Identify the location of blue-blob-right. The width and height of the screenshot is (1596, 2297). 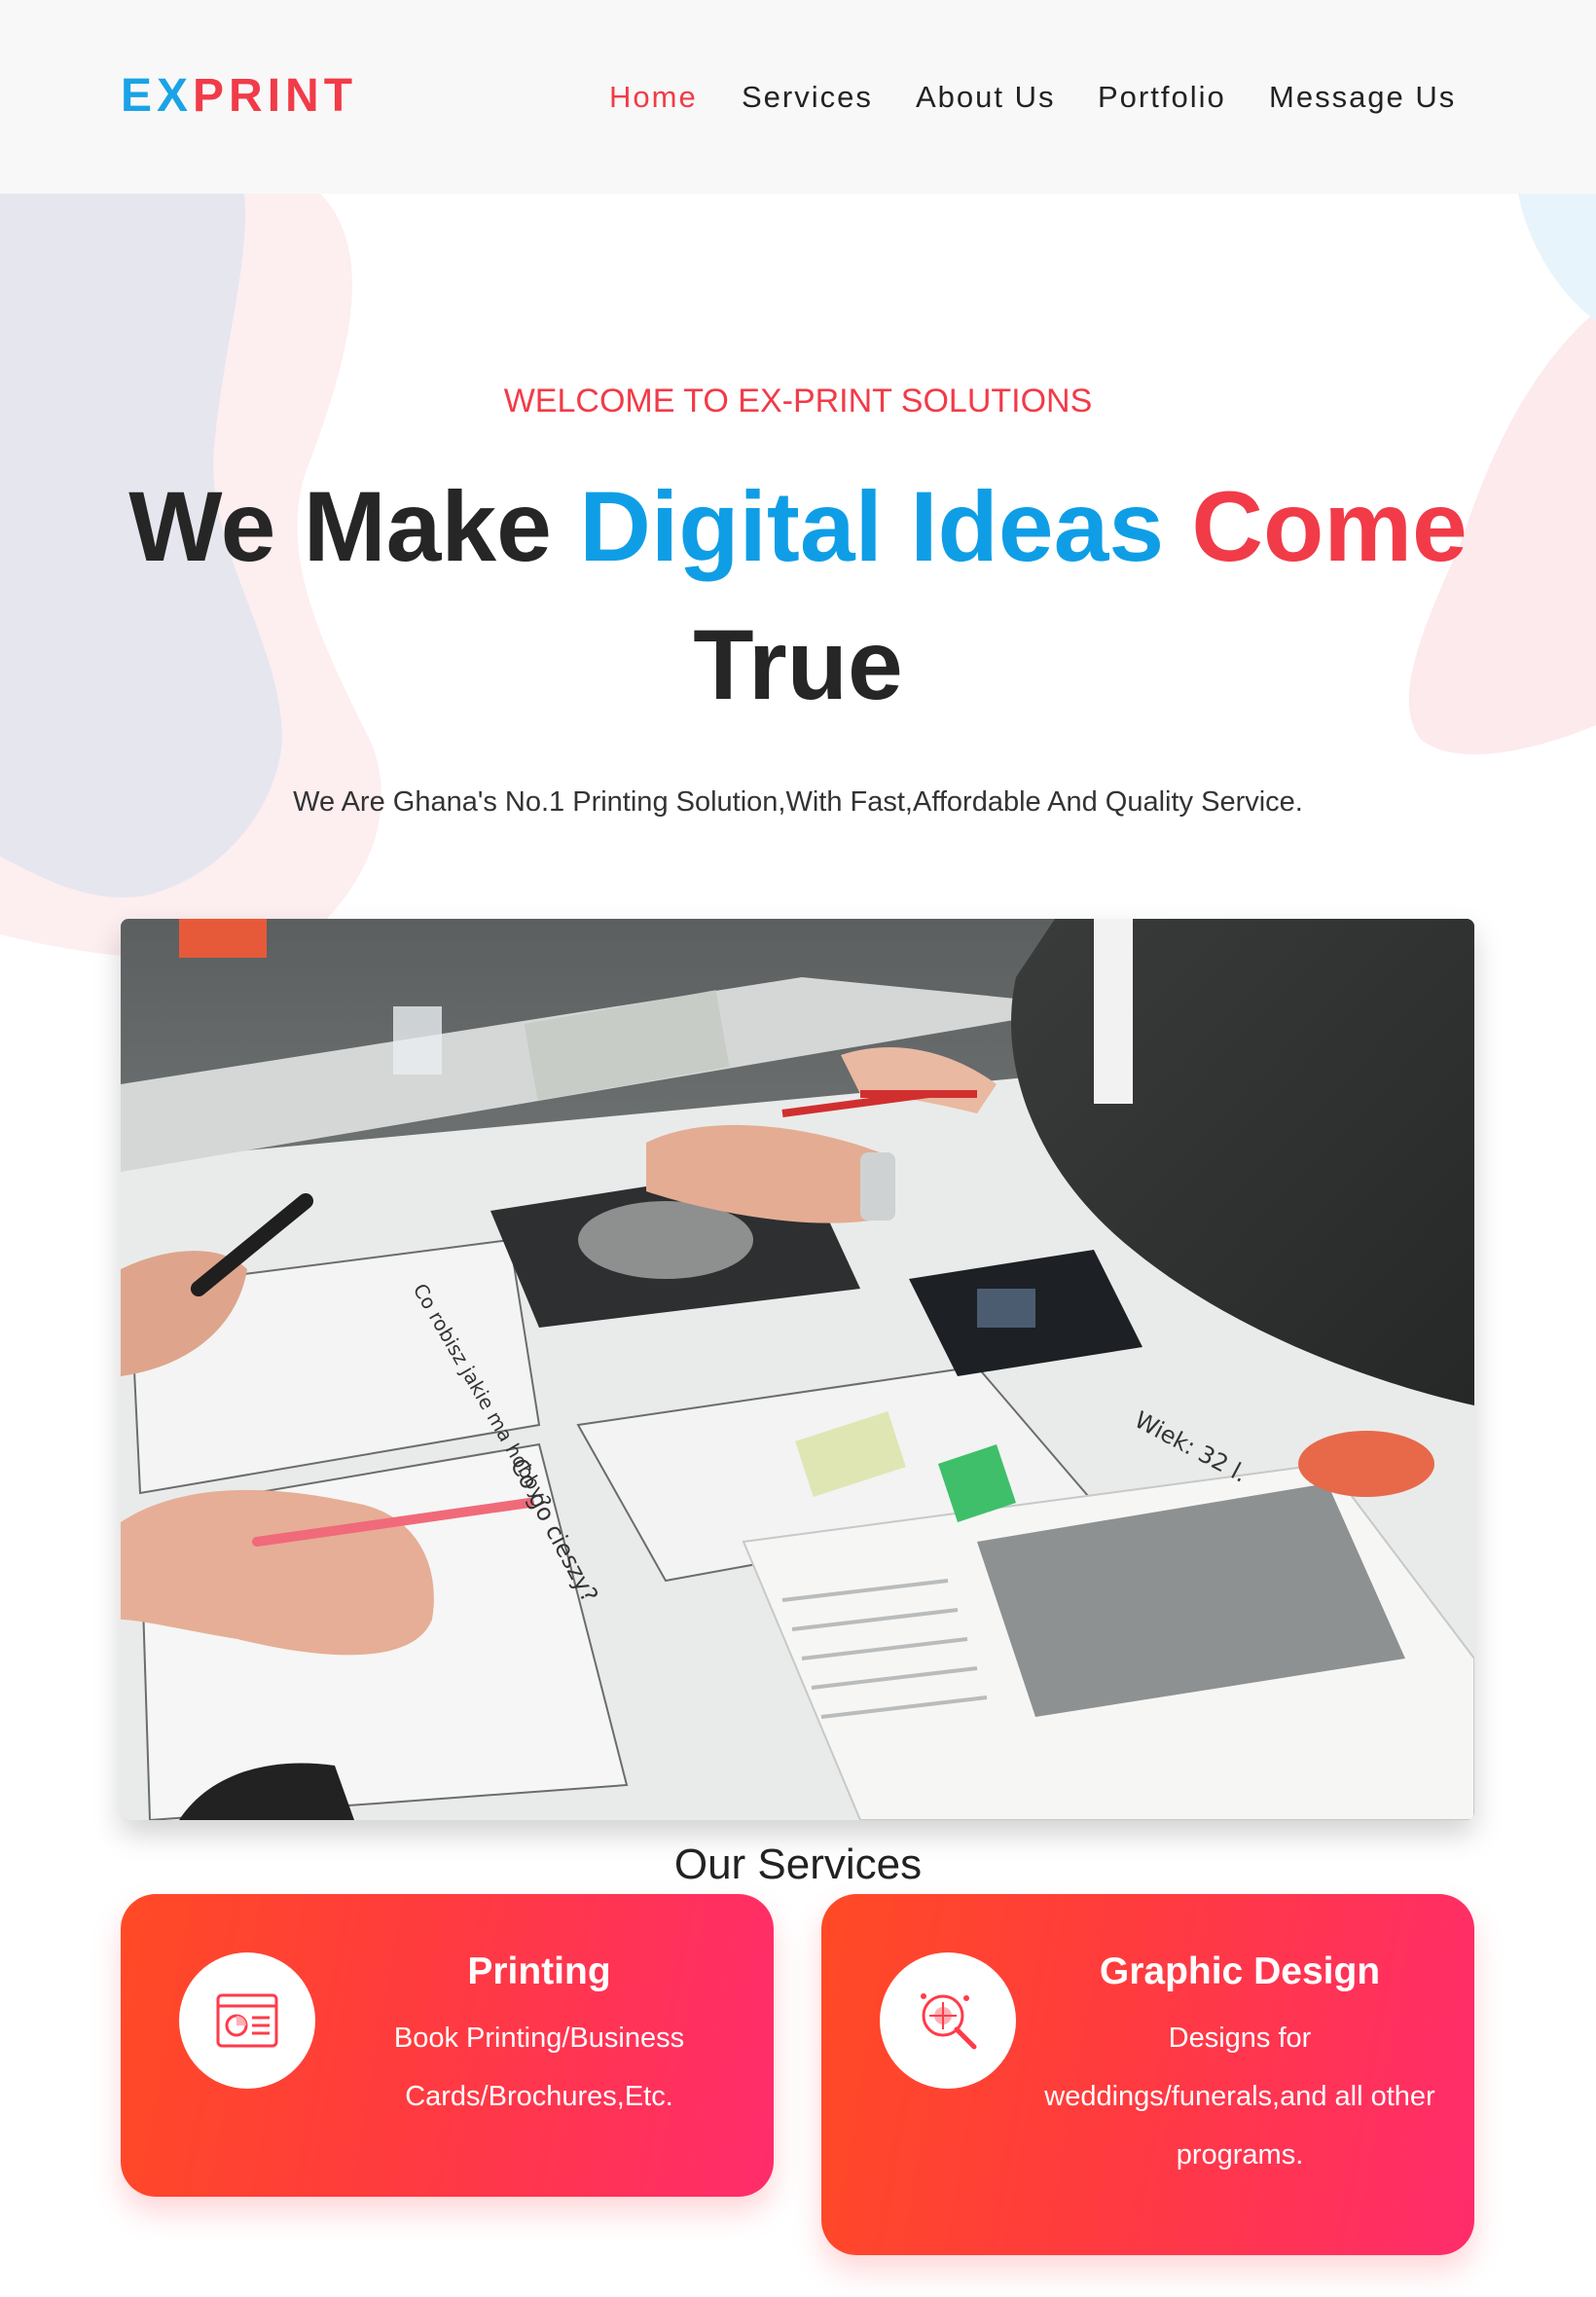
(1557, 257).